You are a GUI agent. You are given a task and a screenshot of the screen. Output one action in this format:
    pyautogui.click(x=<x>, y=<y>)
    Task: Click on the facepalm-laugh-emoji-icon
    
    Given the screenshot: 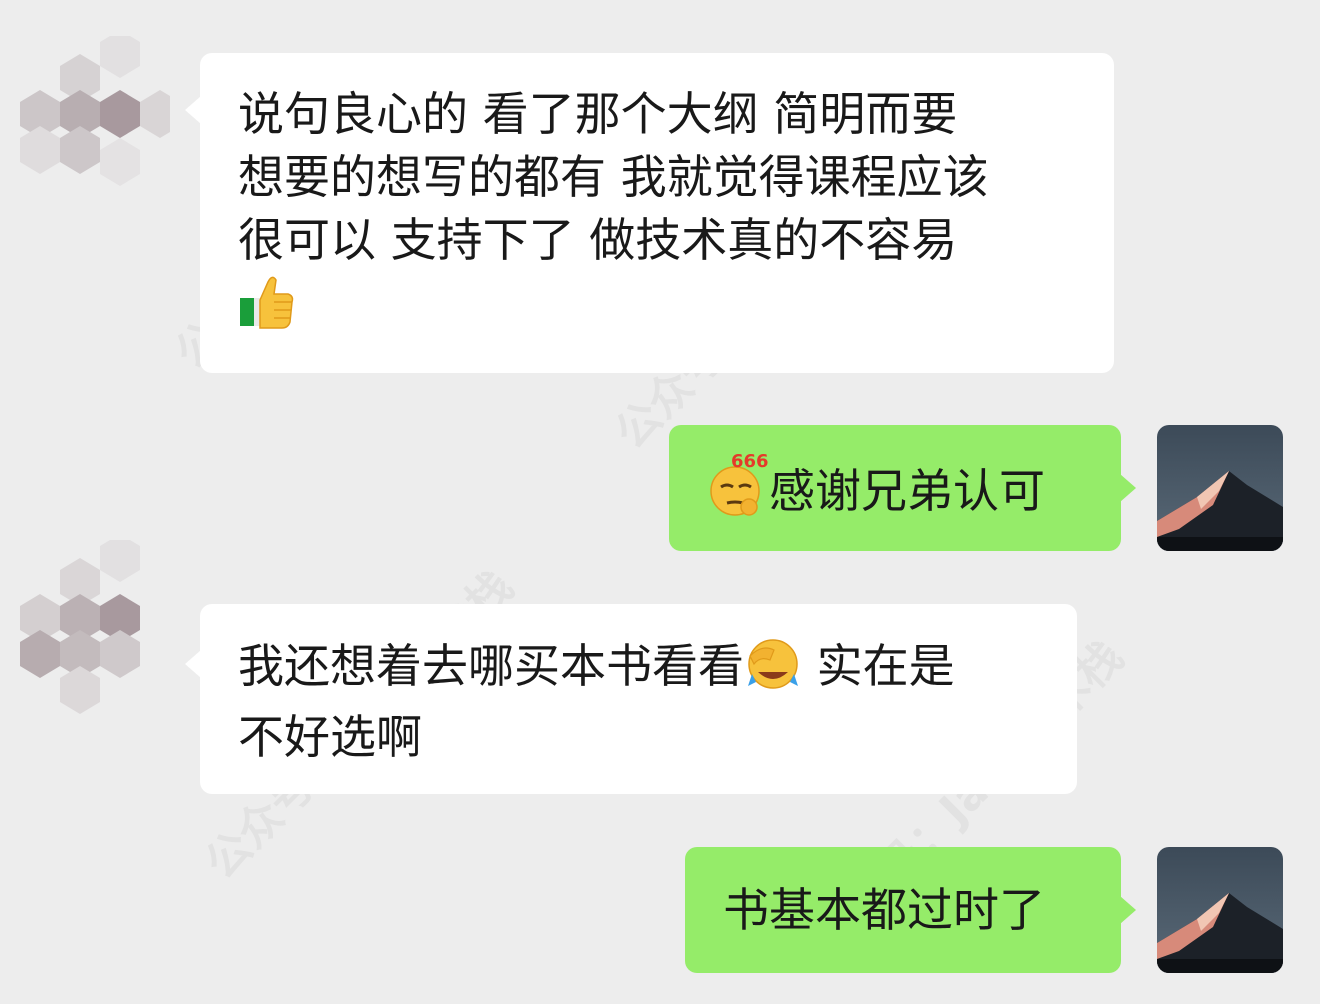 What is the action you would take?
    pyautogui.click(x=773, y=670)
    